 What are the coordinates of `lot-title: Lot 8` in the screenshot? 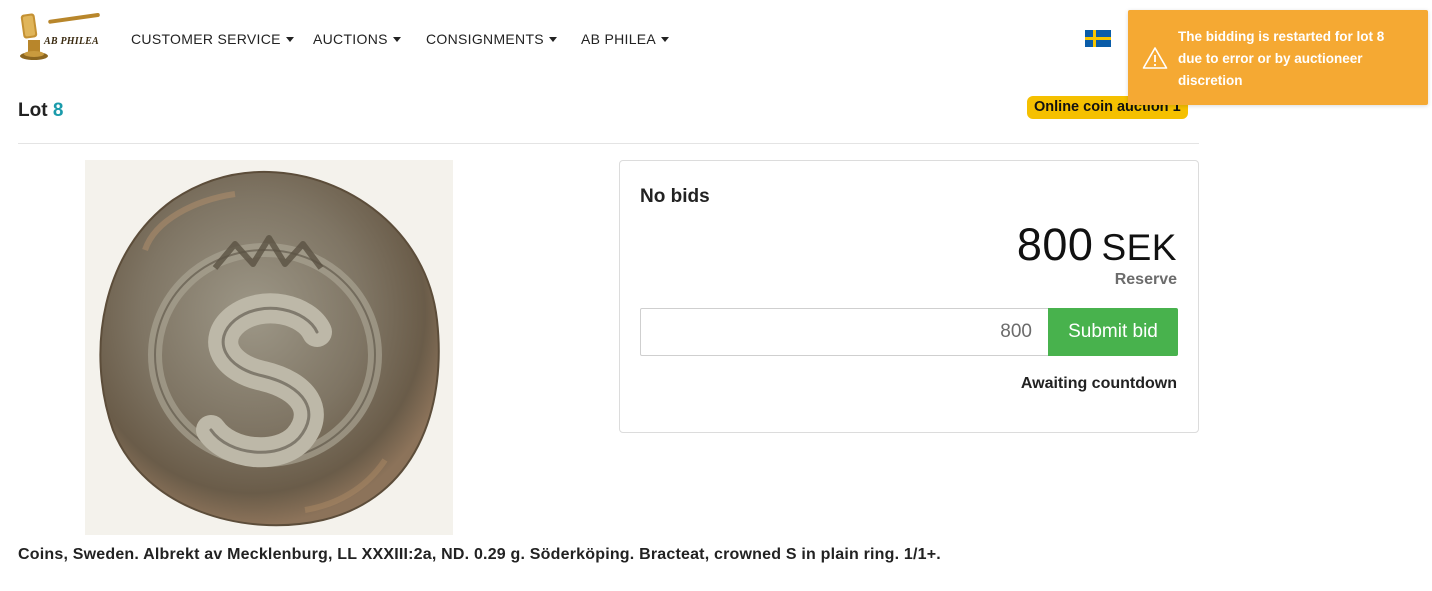 It's located at (40, 111).